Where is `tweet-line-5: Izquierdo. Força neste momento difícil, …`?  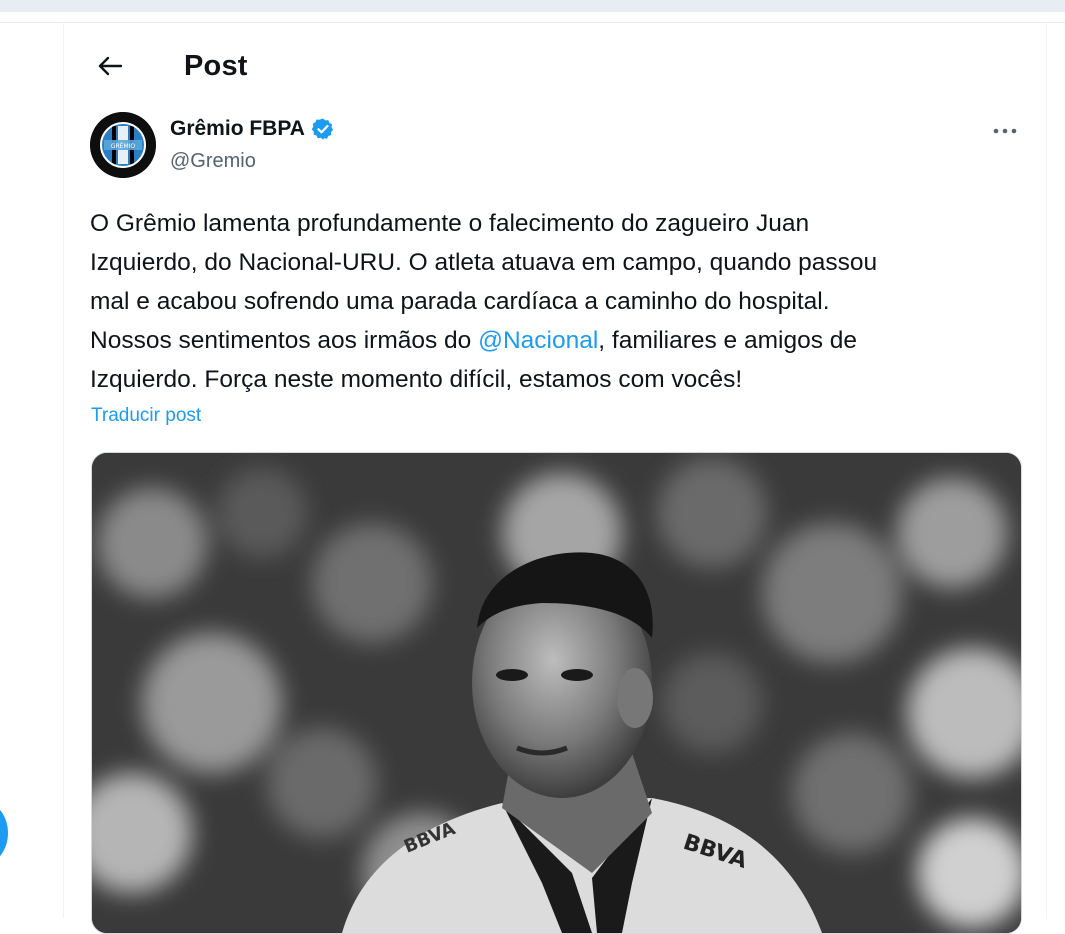 tweet-line-5: Izquierdo. Força neste momento difícil, … is located at coordinates (416, 379).